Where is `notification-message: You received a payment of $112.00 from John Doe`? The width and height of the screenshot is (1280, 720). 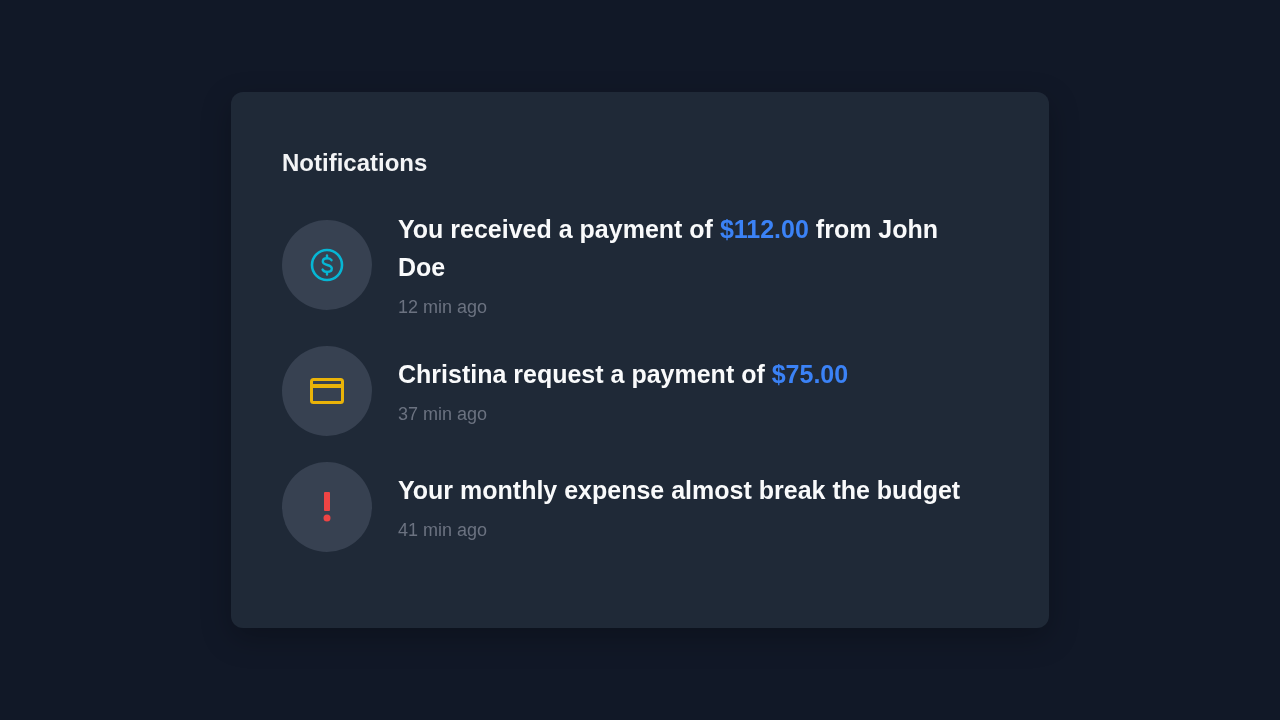
notification-message: You received a payment of $112.00 from John Doe is located at coordinates (669, 248).